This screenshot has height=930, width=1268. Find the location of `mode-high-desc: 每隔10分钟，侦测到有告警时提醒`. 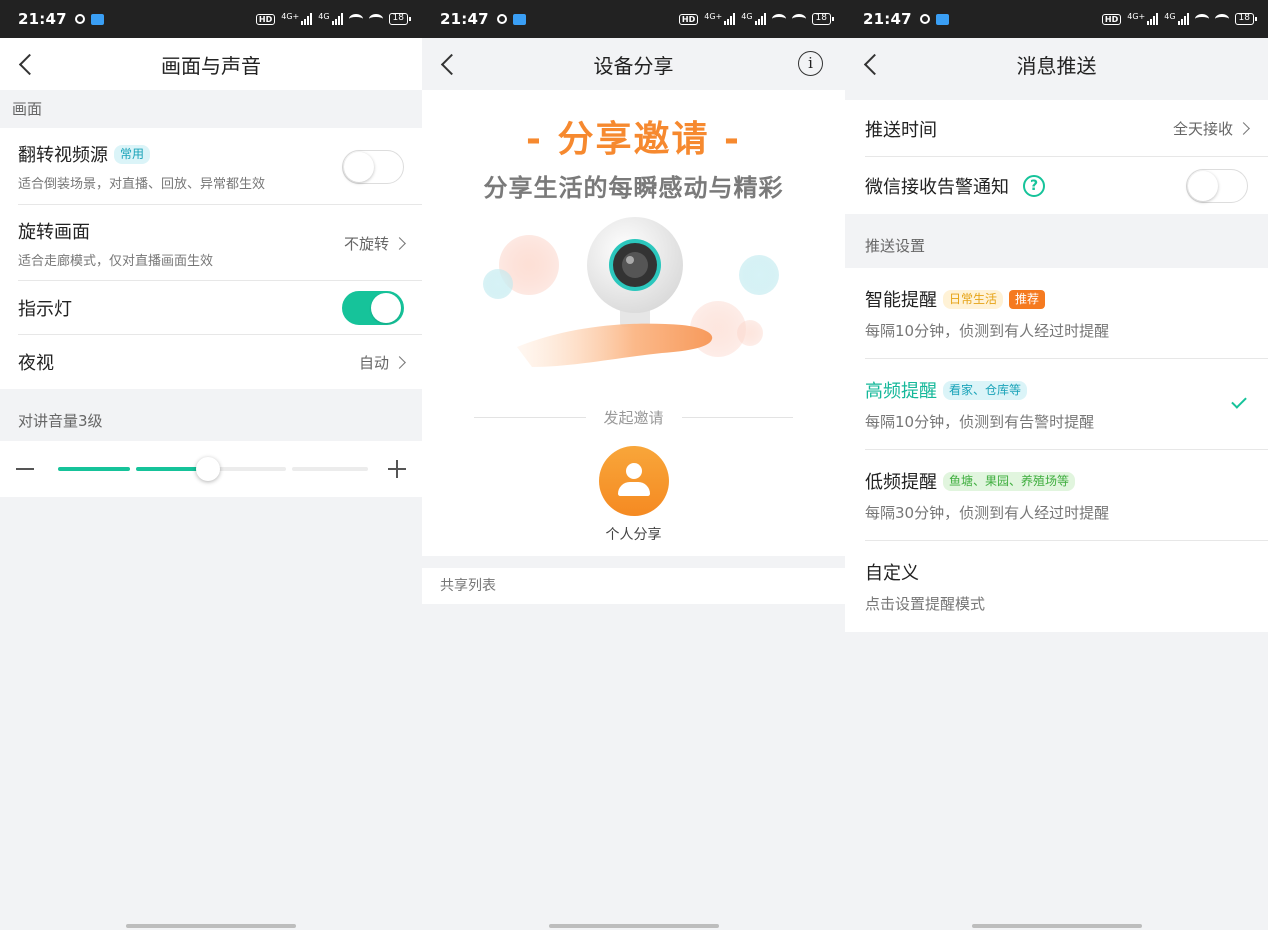

mode-high-desc: 每隔10分钟，侦测到有告警时提醒 is located at coordinates (980, 422).